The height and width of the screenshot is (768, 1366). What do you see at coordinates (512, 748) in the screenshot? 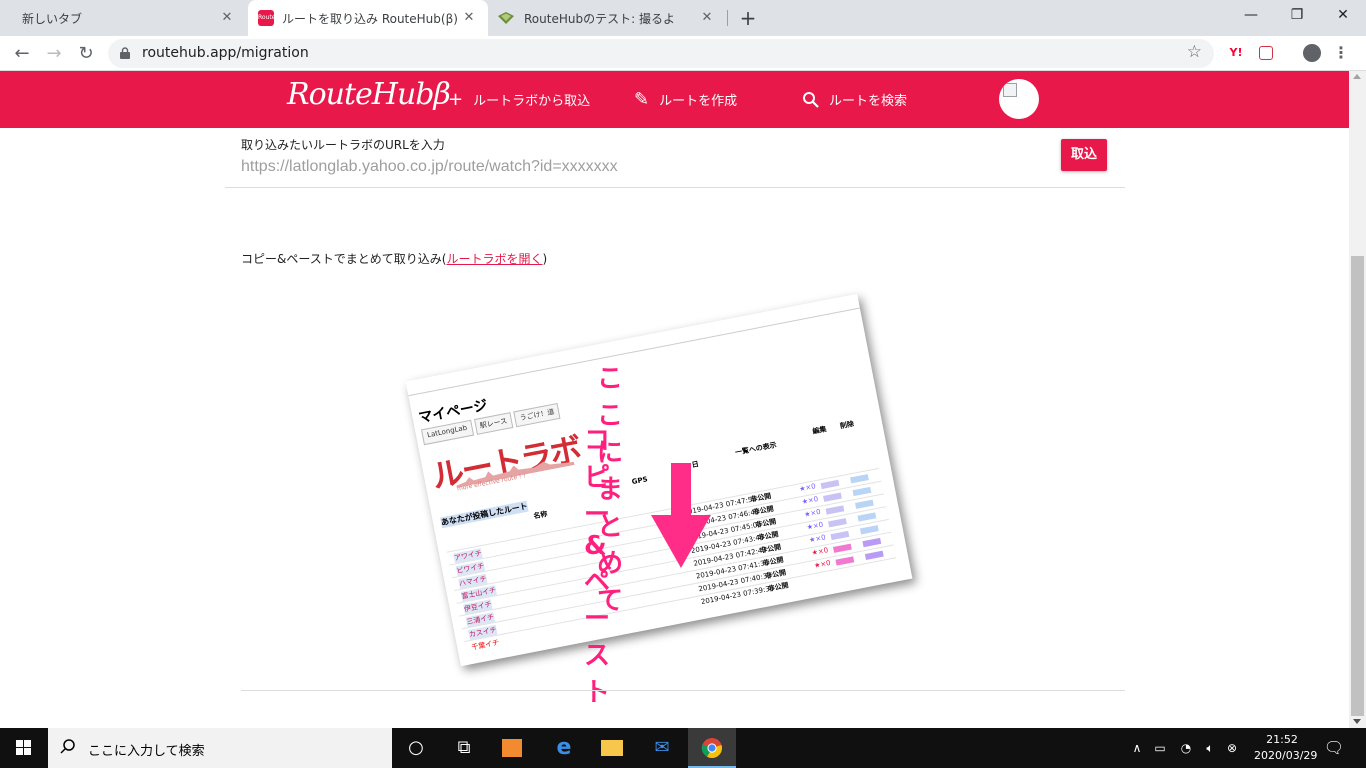
I see `media-player-icon` at bounding box center [512, 748].